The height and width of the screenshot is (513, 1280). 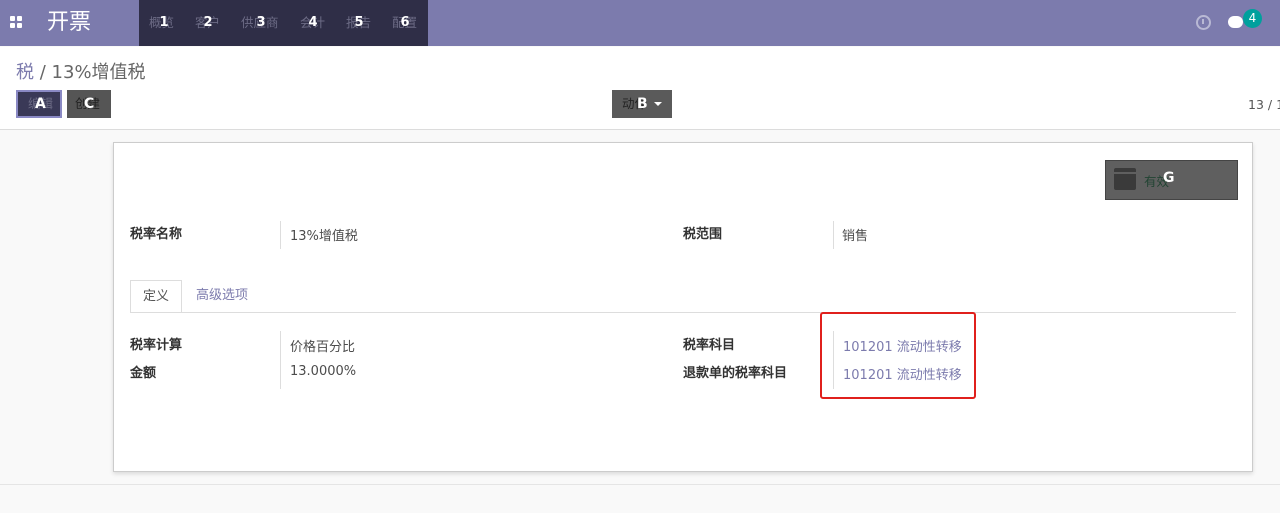 What do you see at coordinates (25, 72) in the screenshot?
I see `breadcrumb-parent-link: 税` at bounding box center [25, 72].